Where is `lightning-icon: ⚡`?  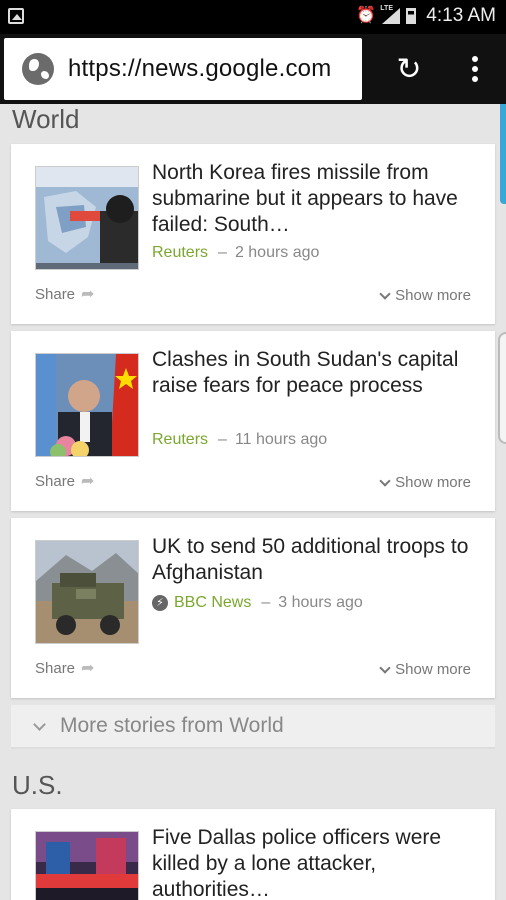
lightning-icon: ⚡ is located at coordinates (160, 603).